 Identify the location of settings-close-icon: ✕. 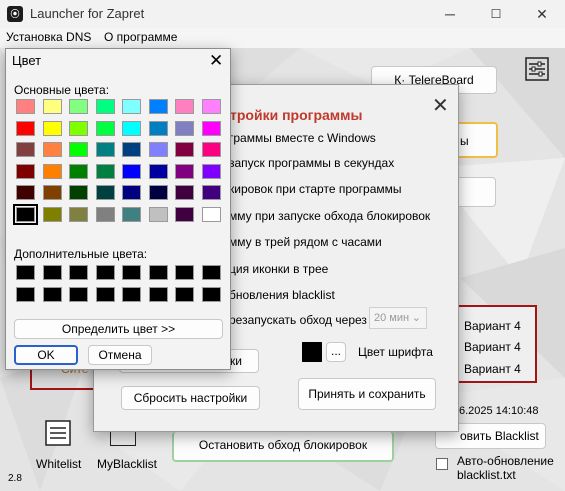
(440, 105).